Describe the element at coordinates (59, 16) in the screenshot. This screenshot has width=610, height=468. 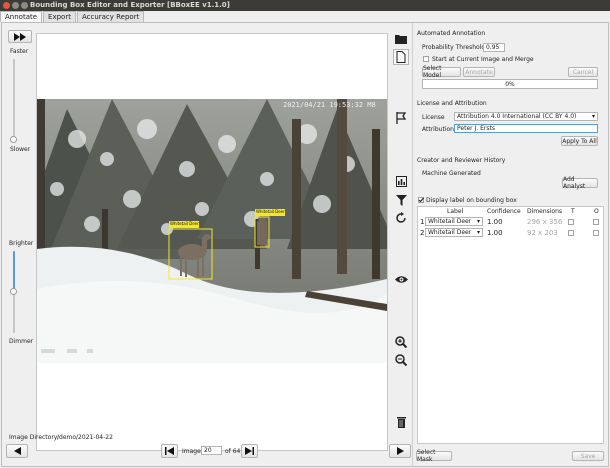
I see `tab-export: Export` at that location.